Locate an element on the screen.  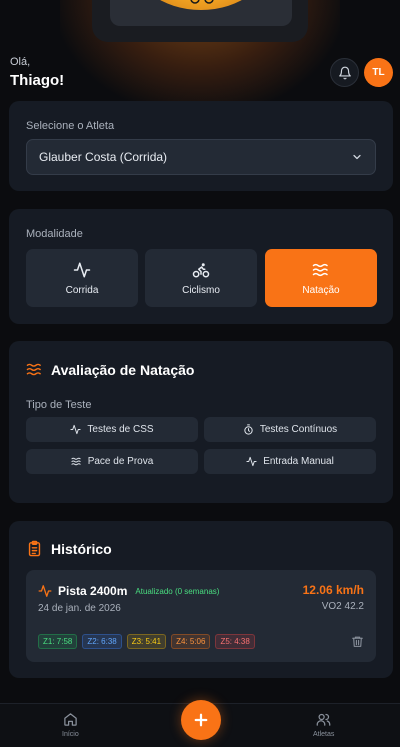
home-icon is located at coordinates (70, 719).